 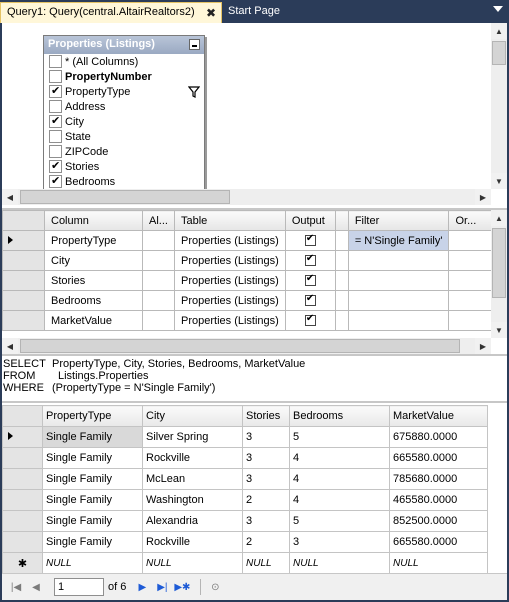 What do you see at coordinates (124, 76) in the screenshot?
I see `column-list-item: PropertyNumber` at bounding box center [124, 76].